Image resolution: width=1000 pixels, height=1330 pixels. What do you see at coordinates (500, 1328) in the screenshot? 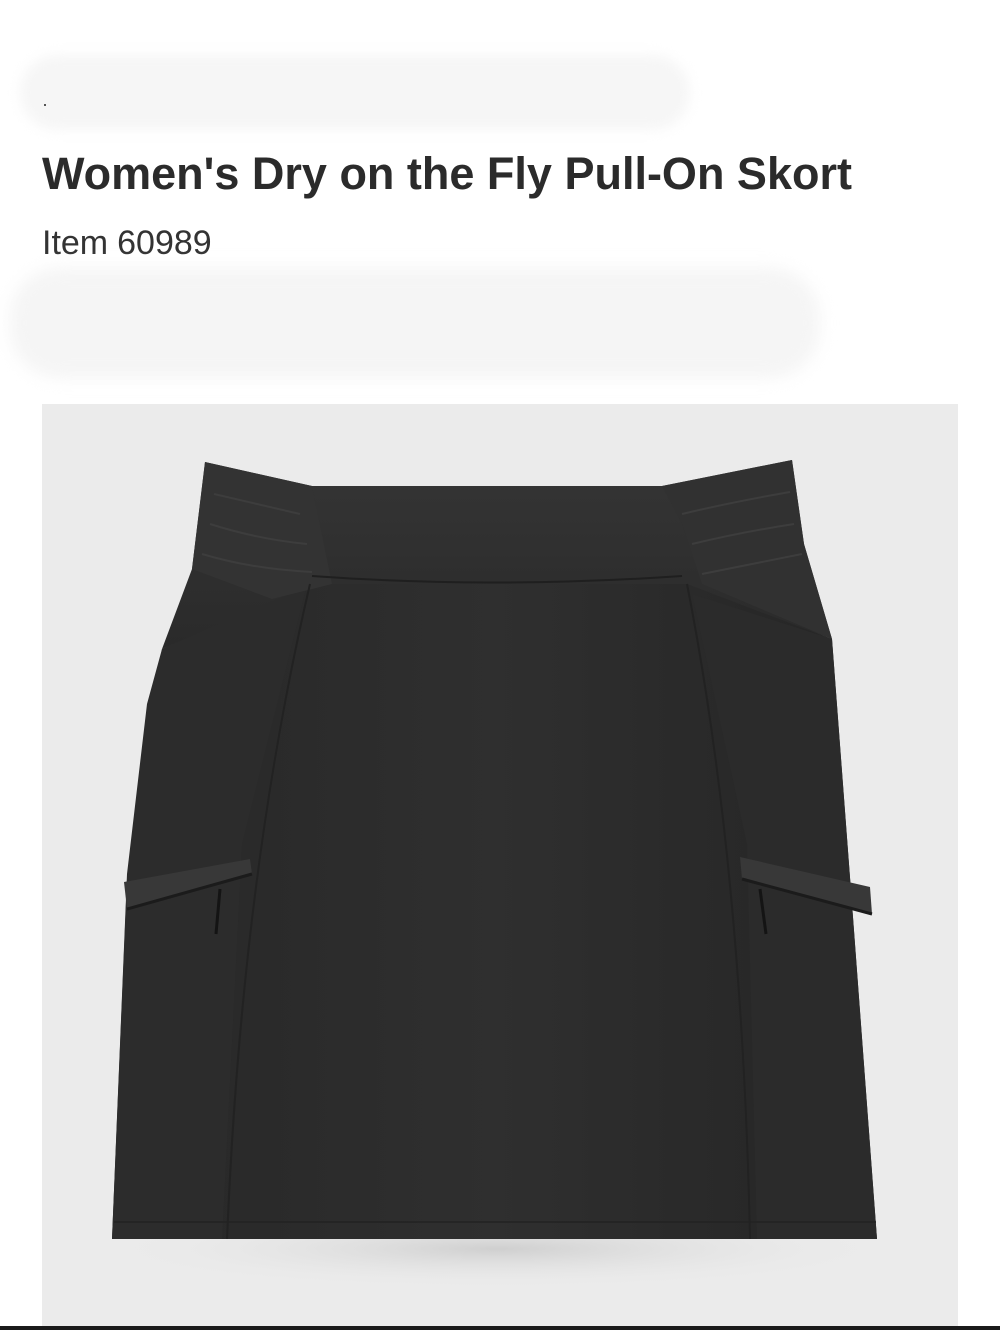
I see `bottom-divider` at bounding box center [500, 1328].